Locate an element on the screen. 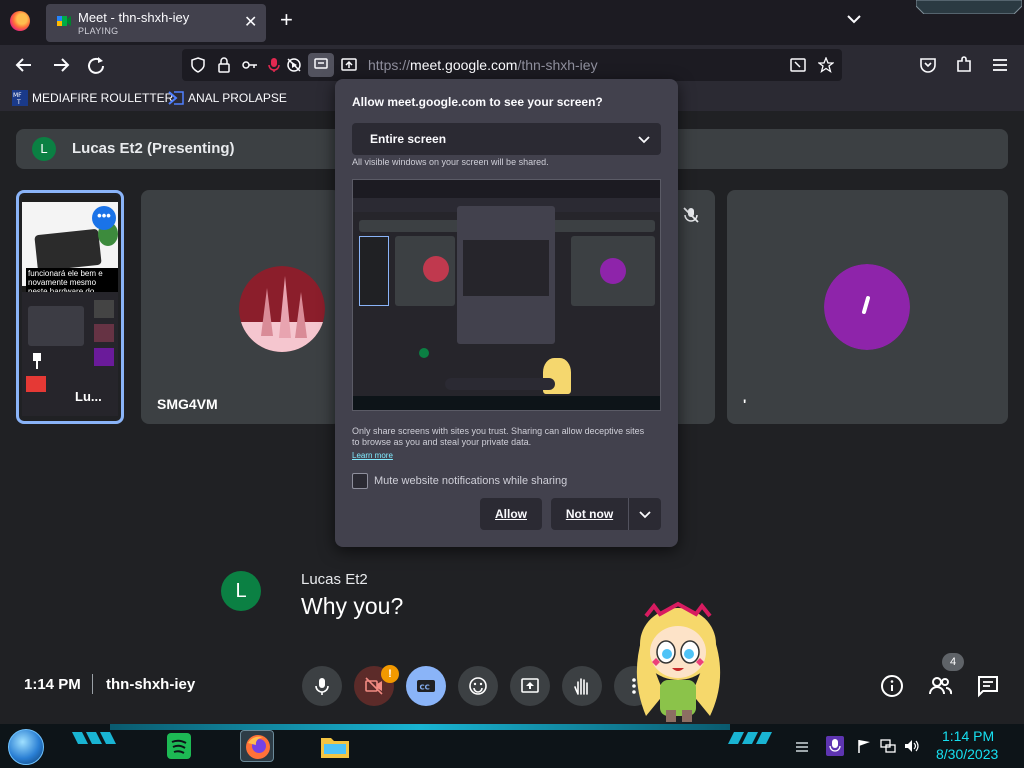 This screenshot has width=1024, height=768. start-button is located at coordinates (26, 747).